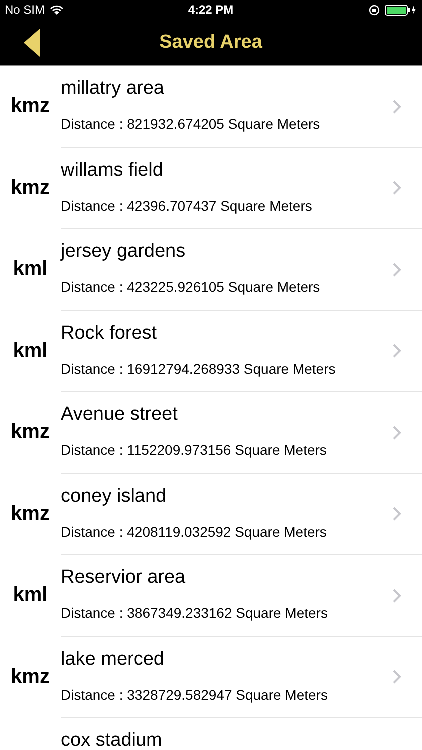  What do you see at coordinates (119, 415) in the screenshot?
I see `area-name: Avenue street` at bounding box center [119, 415].